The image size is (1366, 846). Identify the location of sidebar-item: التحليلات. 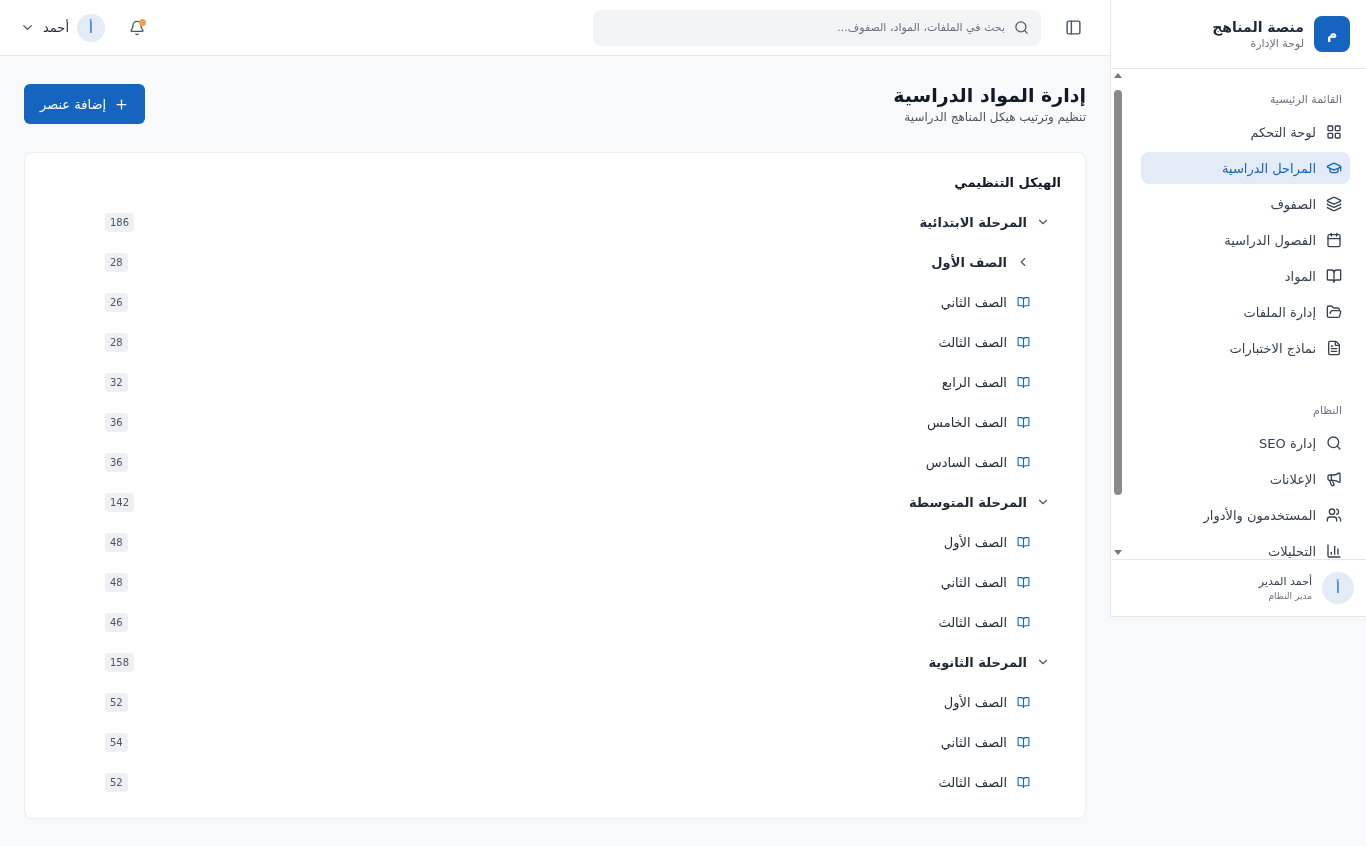
(1245, 547).